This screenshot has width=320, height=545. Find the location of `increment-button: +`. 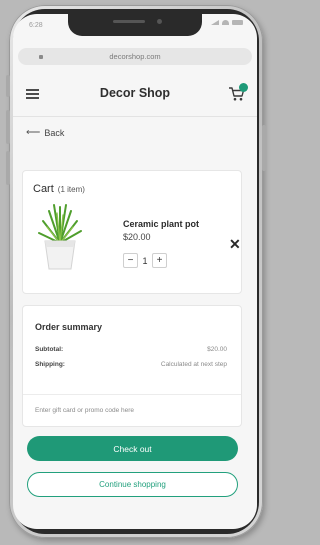

increment-button: + is located at coordinates (159, 260).